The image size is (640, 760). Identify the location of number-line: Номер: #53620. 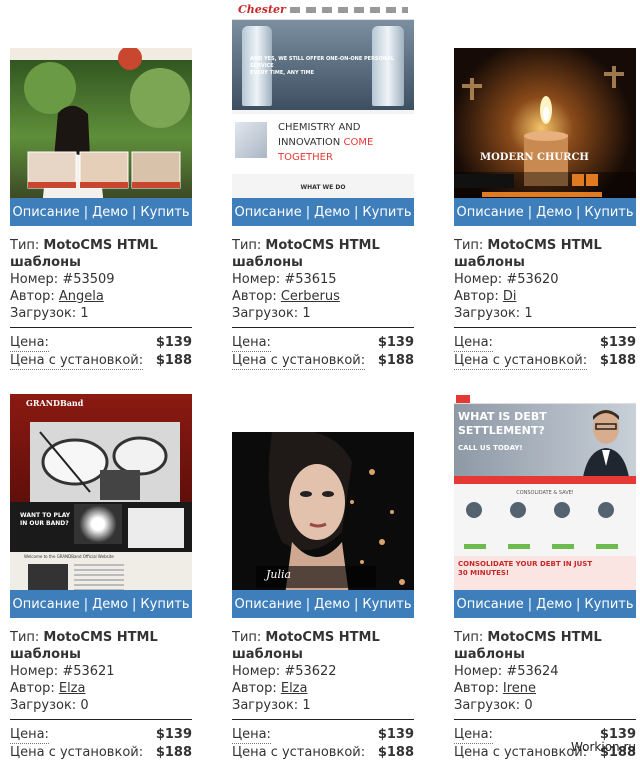
(545, 279).